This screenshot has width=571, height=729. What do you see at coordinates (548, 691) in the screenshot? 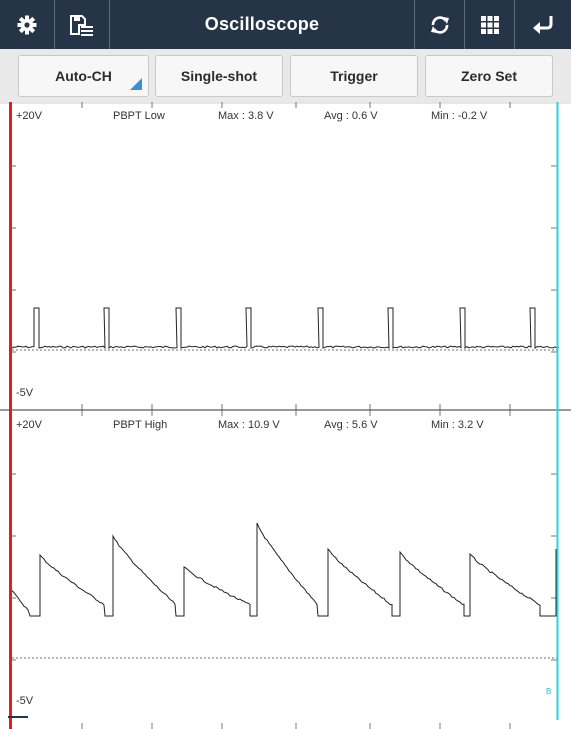
I see `right-cursor-marker: B` at bounding box center [548, 691].